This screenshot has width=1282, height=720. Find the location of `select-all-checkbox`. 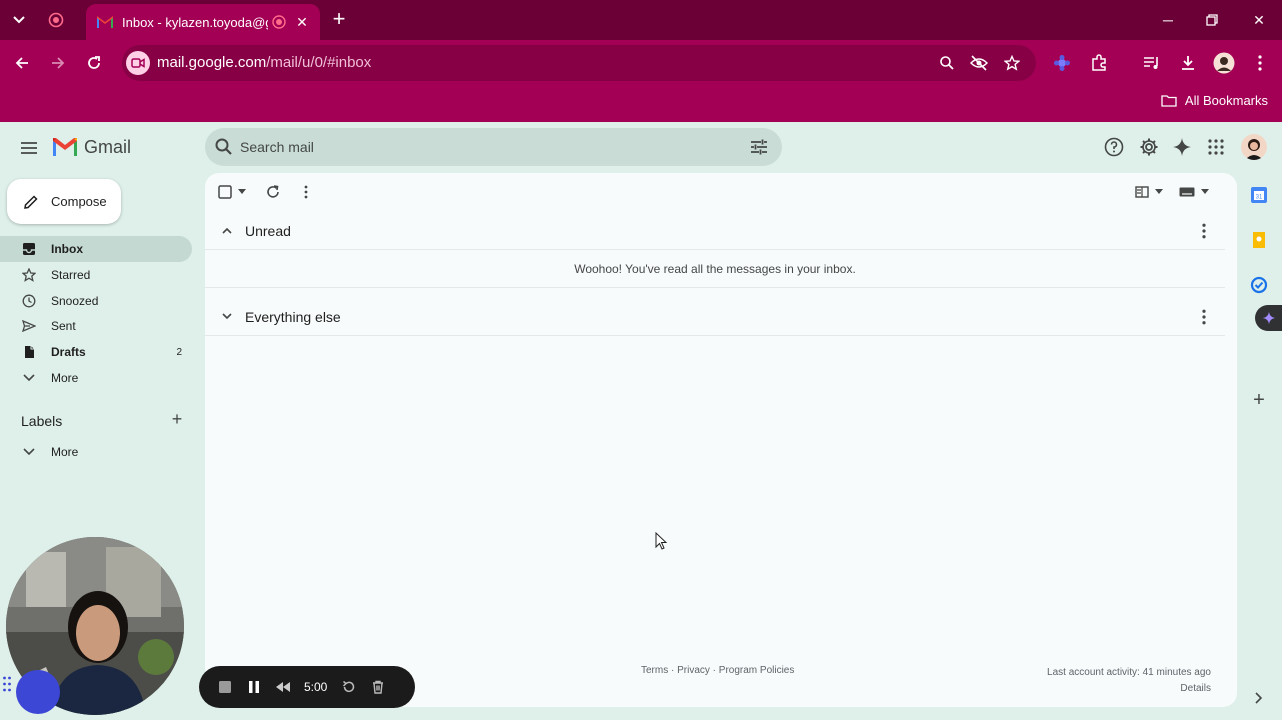

select-all-checkbox is located at coordinates (232, 192).